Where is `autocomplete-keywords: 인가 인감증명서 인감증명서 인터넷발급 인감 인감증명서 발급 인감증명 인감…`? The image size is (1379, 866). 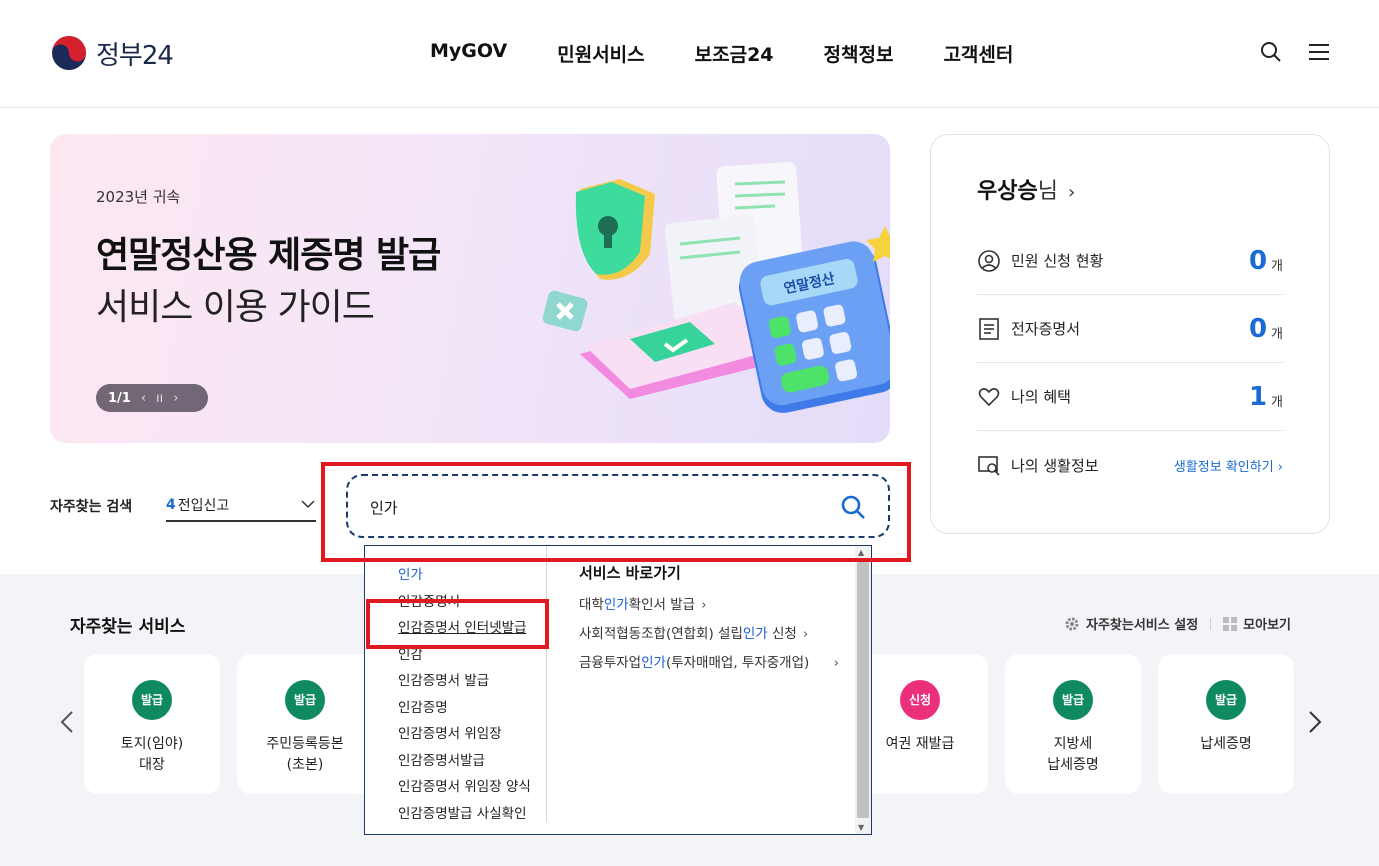
autocomplete-keywords: 인가 인감증명서 인감증명서 인터넷발급 인감 인감증명서 발급 인감증명 인감… is located at coordinates (456, 684).